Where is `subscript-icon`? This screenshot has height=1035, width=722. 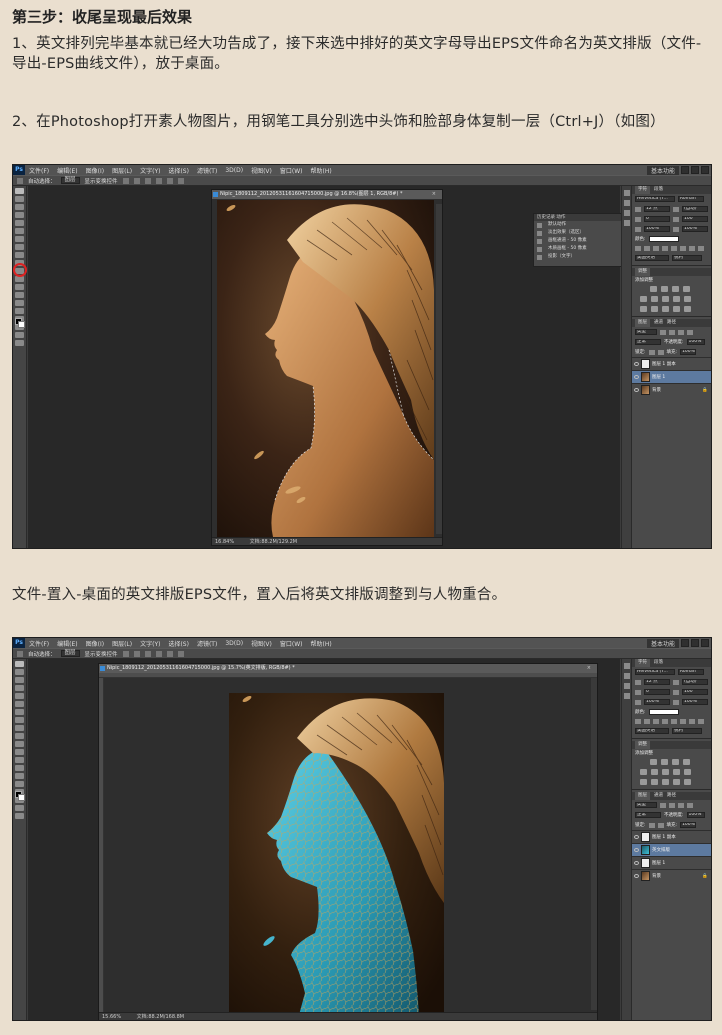 subscript-icon is located at coordinates (683, 248).